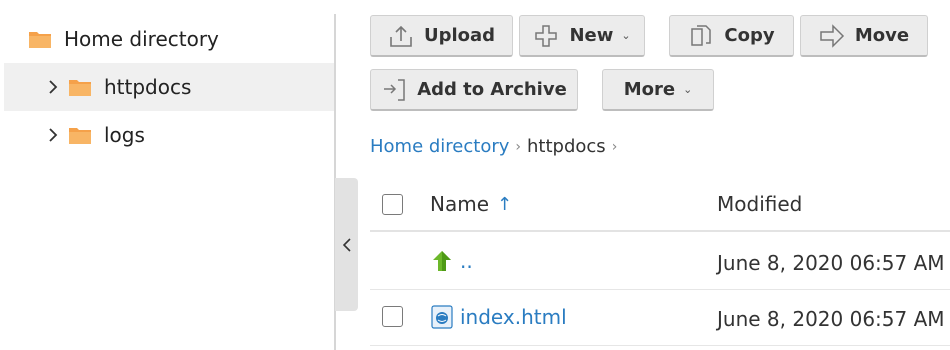 Image resolution: width=950 pixels, height=350 pixels. I want to click on tree-item-home-directory: Home directory, so click(169, 39).